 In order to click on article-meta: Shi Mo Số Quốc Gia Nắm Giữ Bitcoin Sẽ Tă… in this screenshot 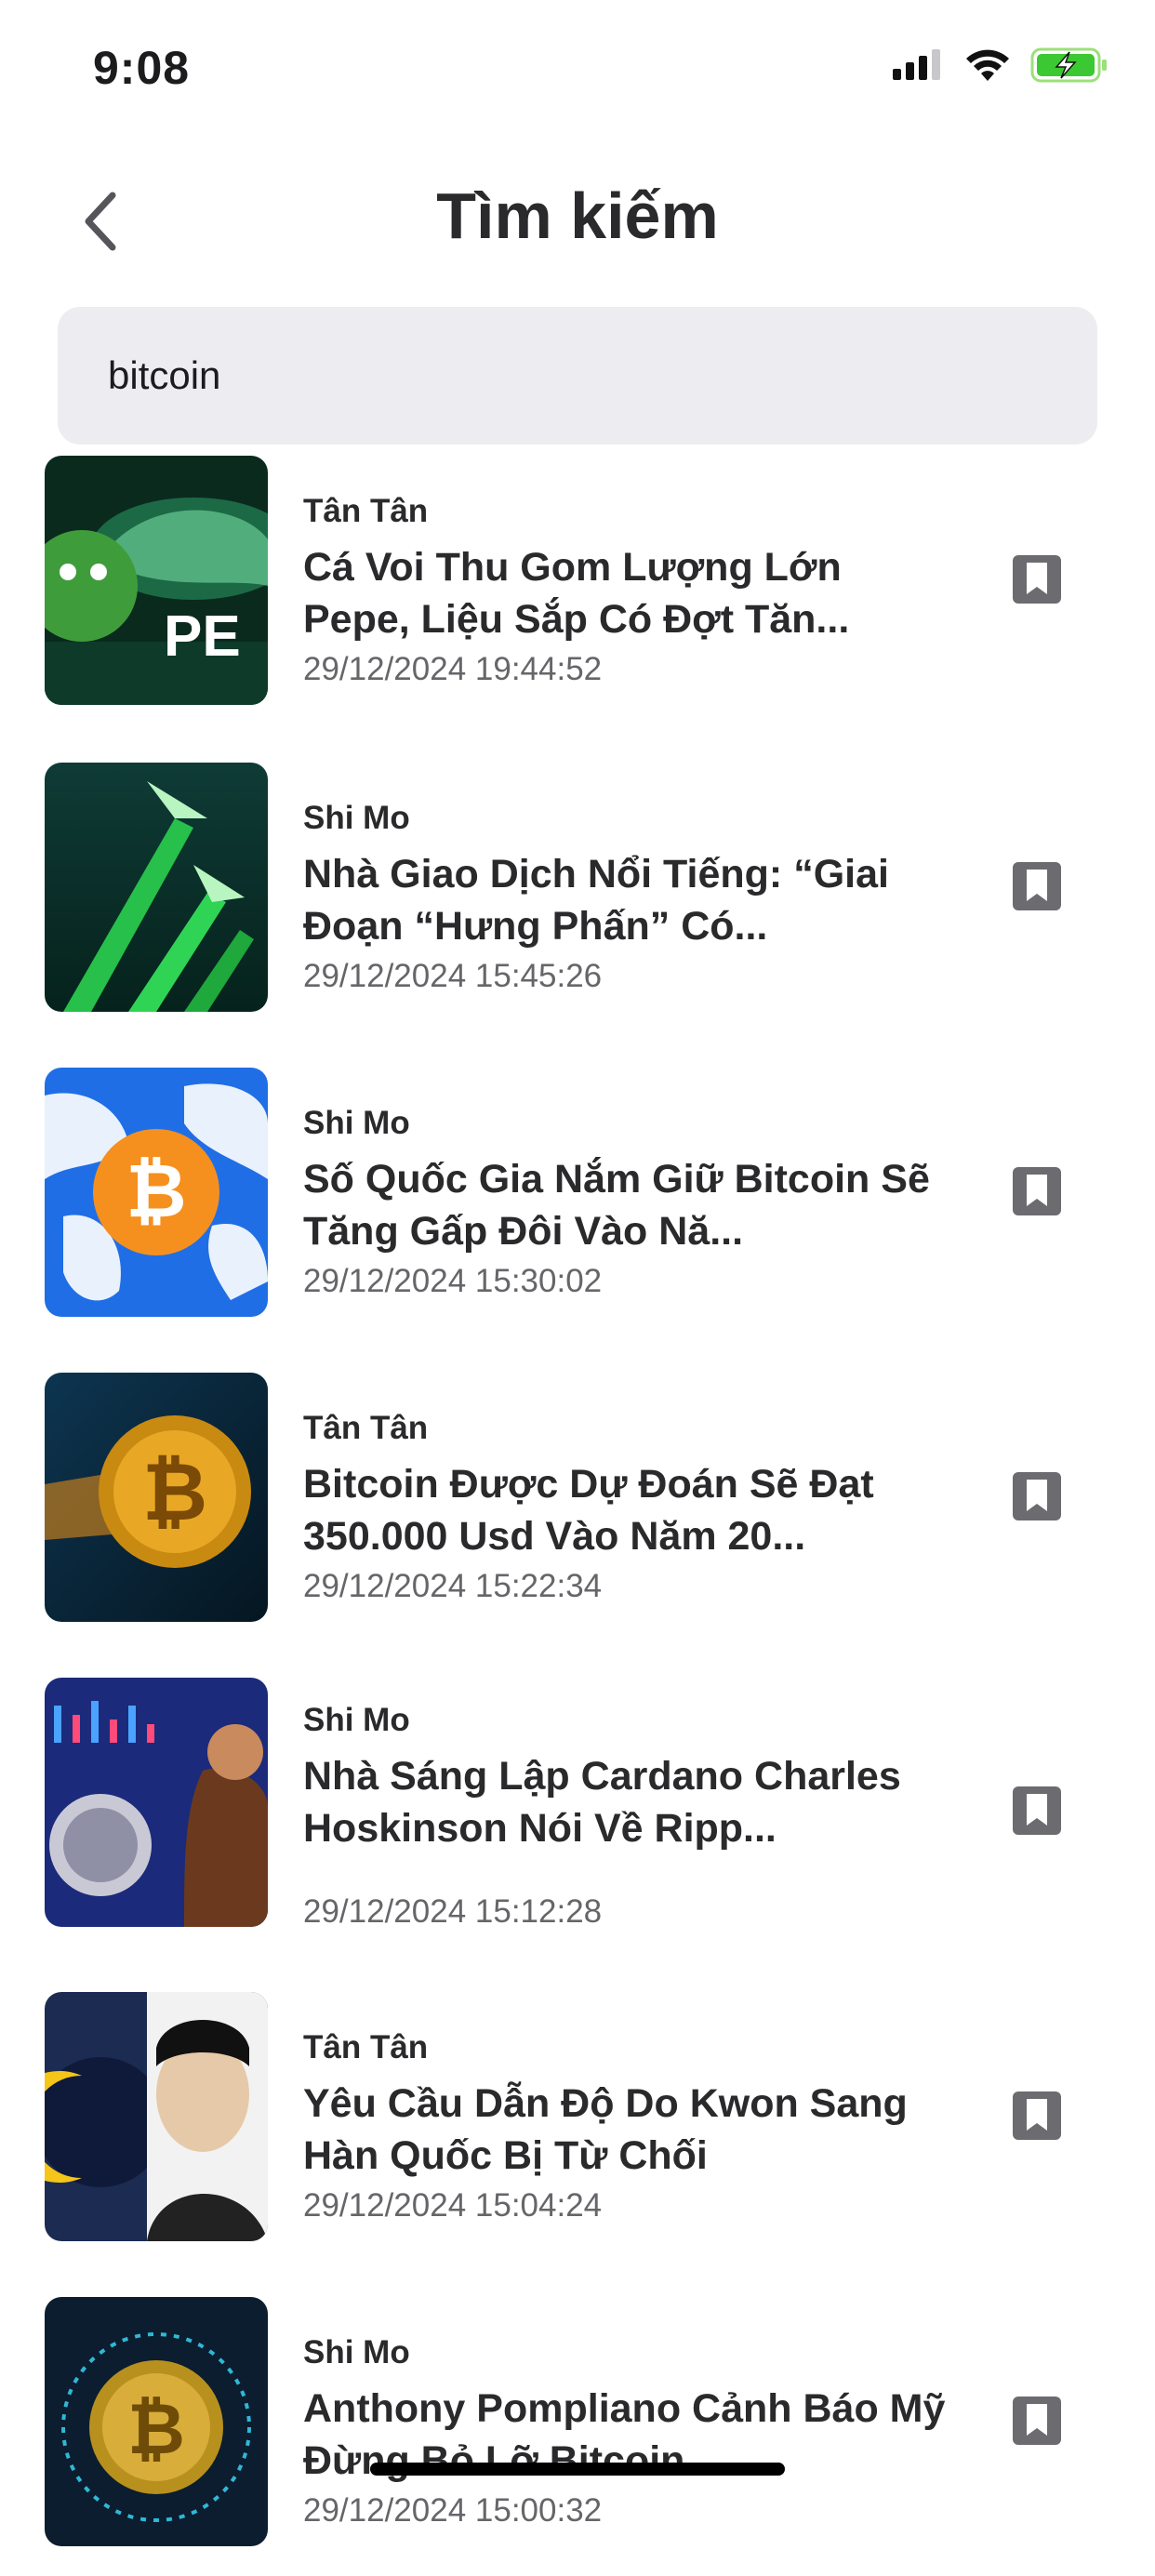, I will do `click(628, 1202)`.